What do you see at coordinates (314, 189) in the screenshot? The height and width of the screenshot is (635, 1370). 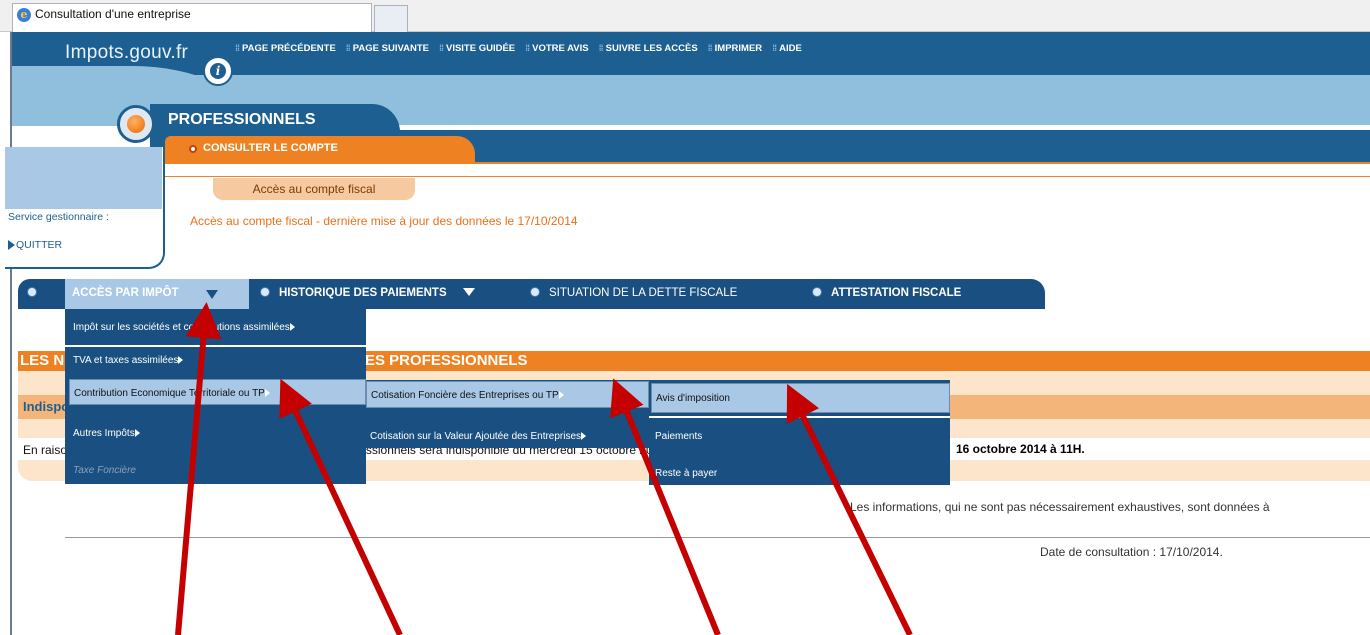 I see `fiscal-account-tab: Accès au compte fiscal` at bounding box center [314, 189].